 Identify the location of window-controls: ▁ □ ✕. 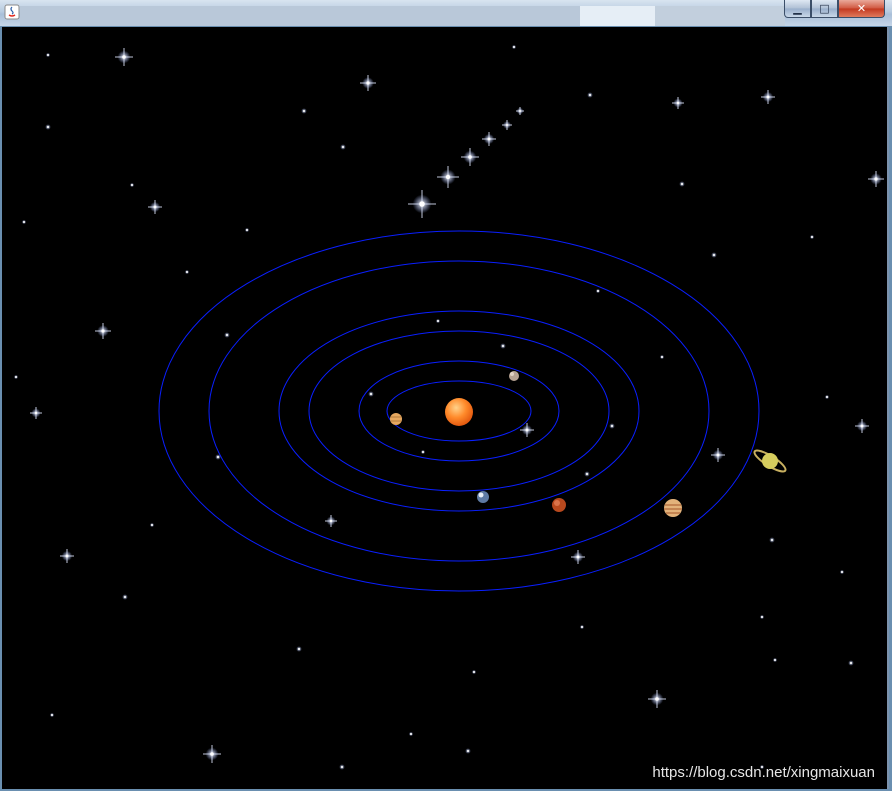
(834, 9).